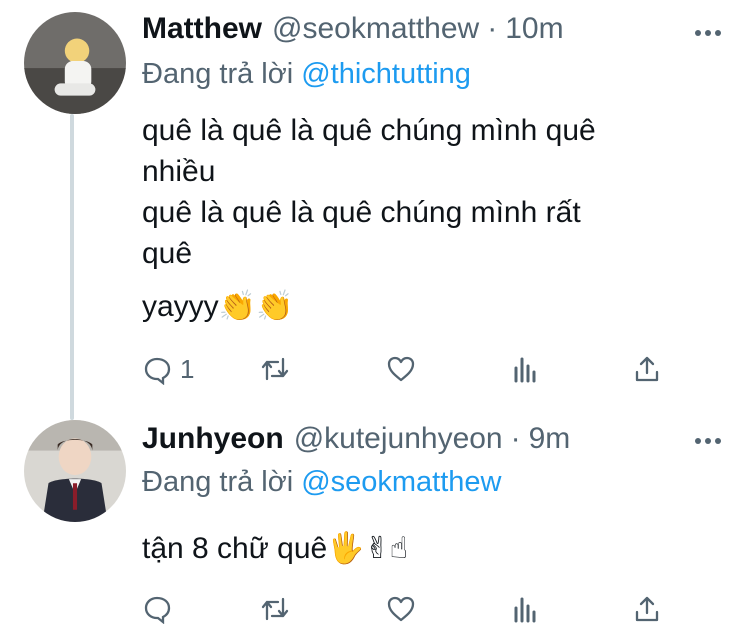 The width and height of the screenshot is (750, 638). I want to click on tweet-text-line: quê là quê là quê chúng mình quê, so click(369, 130).